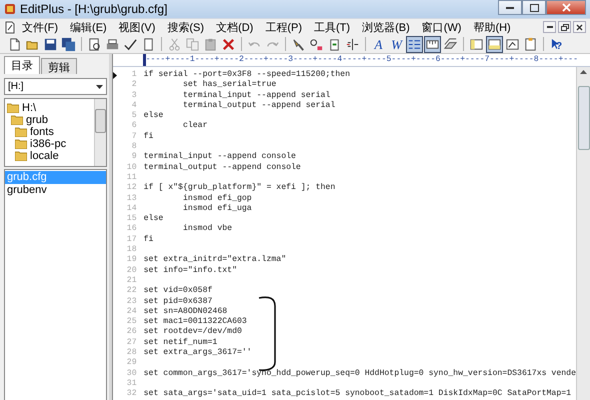 This screenshot has width=590, height=400. I want to click on line-number: 9, so click(134, 157).